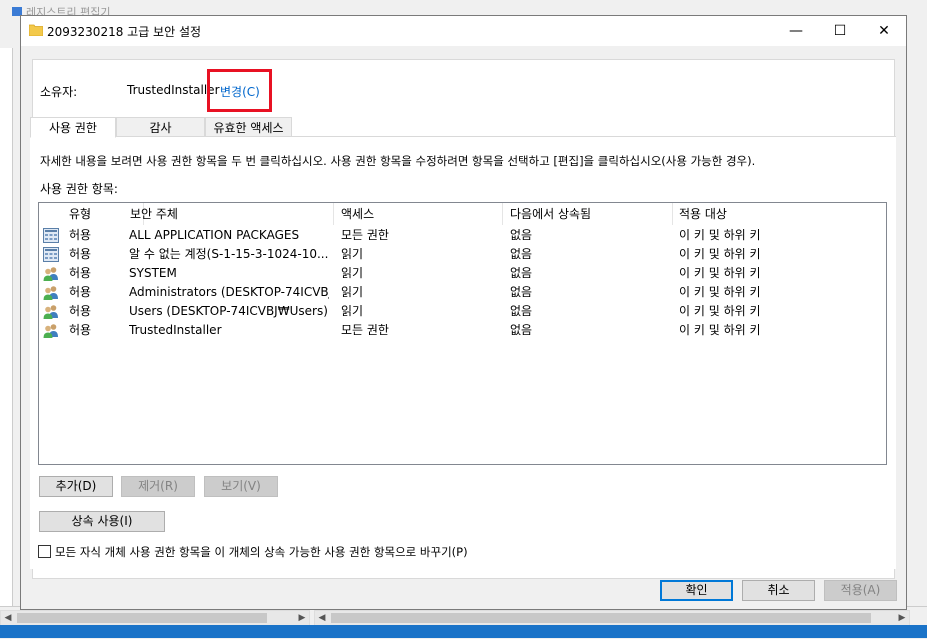  What do you see at coordinates (153, 273) in the screenshot?
I see `cell-principal: SYSTEM` at bounding box center [153, 273].